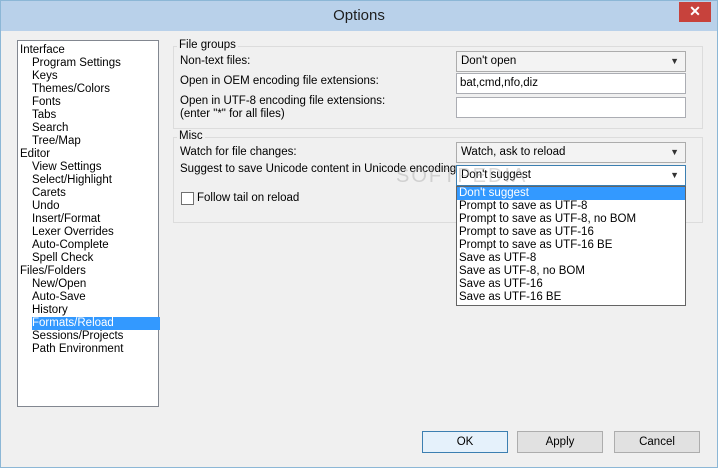 This screenshot has width=718, height=468. Describe the element at coordinates (560, 442) in the screenshot. I see `apply-button: Apply` at that location.